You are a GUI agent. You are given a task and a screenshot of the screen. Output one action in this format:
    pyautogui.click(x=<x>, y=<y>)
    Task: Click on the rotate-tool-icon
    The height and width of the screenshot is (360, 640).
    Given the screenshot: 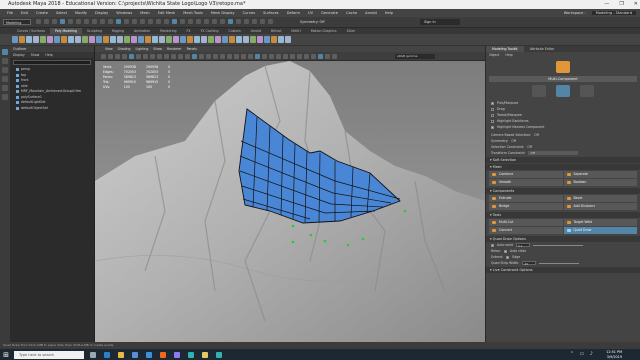 What is the action you would take?
    pyautogui.click(x=5, y=88)
    